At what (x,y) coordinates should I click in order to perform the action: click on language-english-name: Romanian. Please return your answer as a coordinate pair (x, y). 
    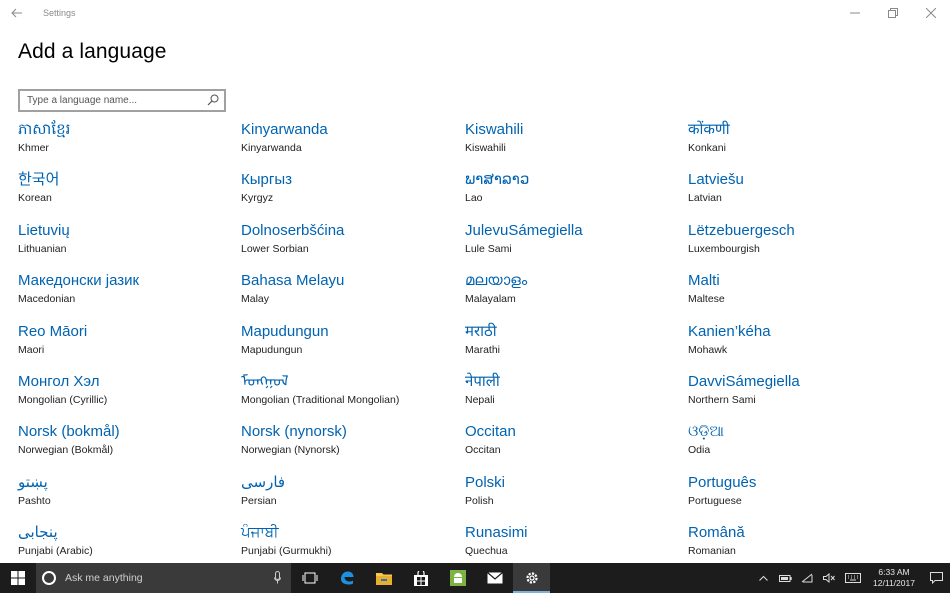
    Looking at the image, I should click on (712, 551).